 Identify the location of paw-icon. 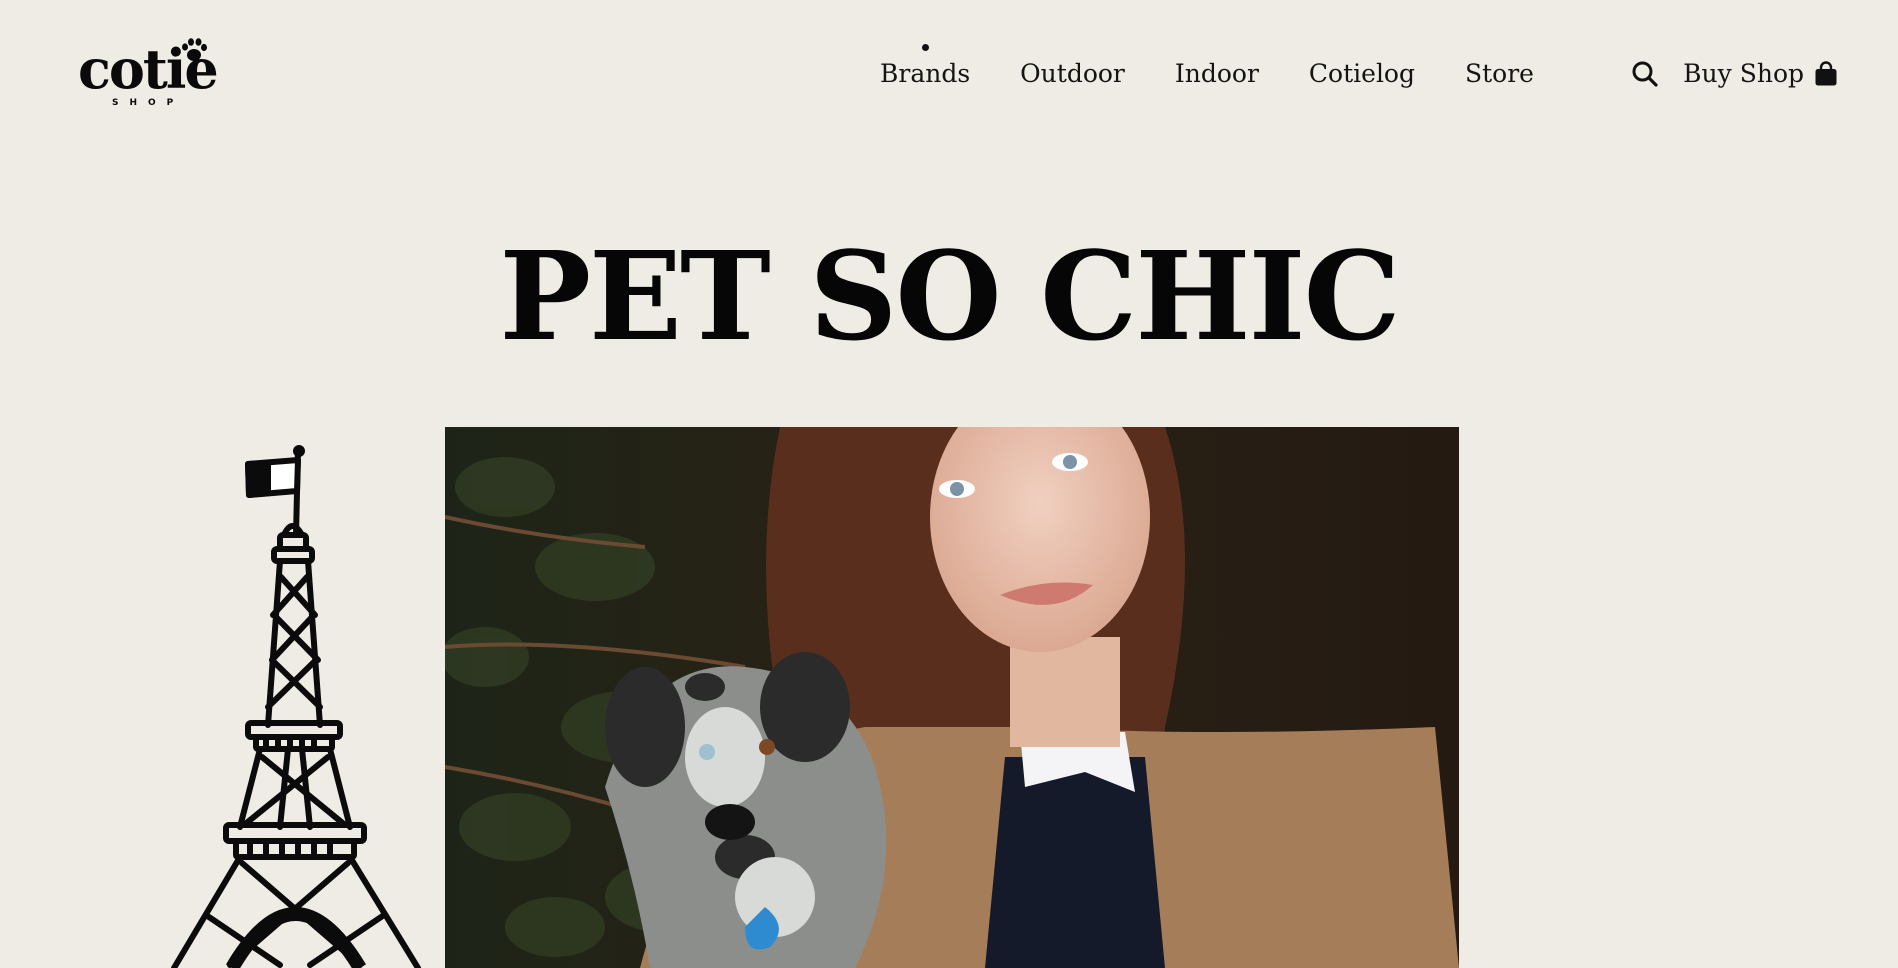
(194, 49).